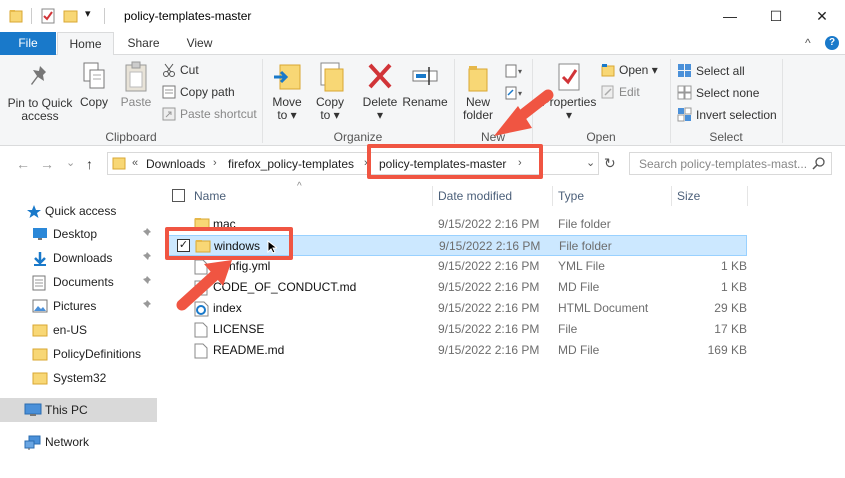  I want to click on sidebar-item-desktop: Desktop, so click(78, 234).